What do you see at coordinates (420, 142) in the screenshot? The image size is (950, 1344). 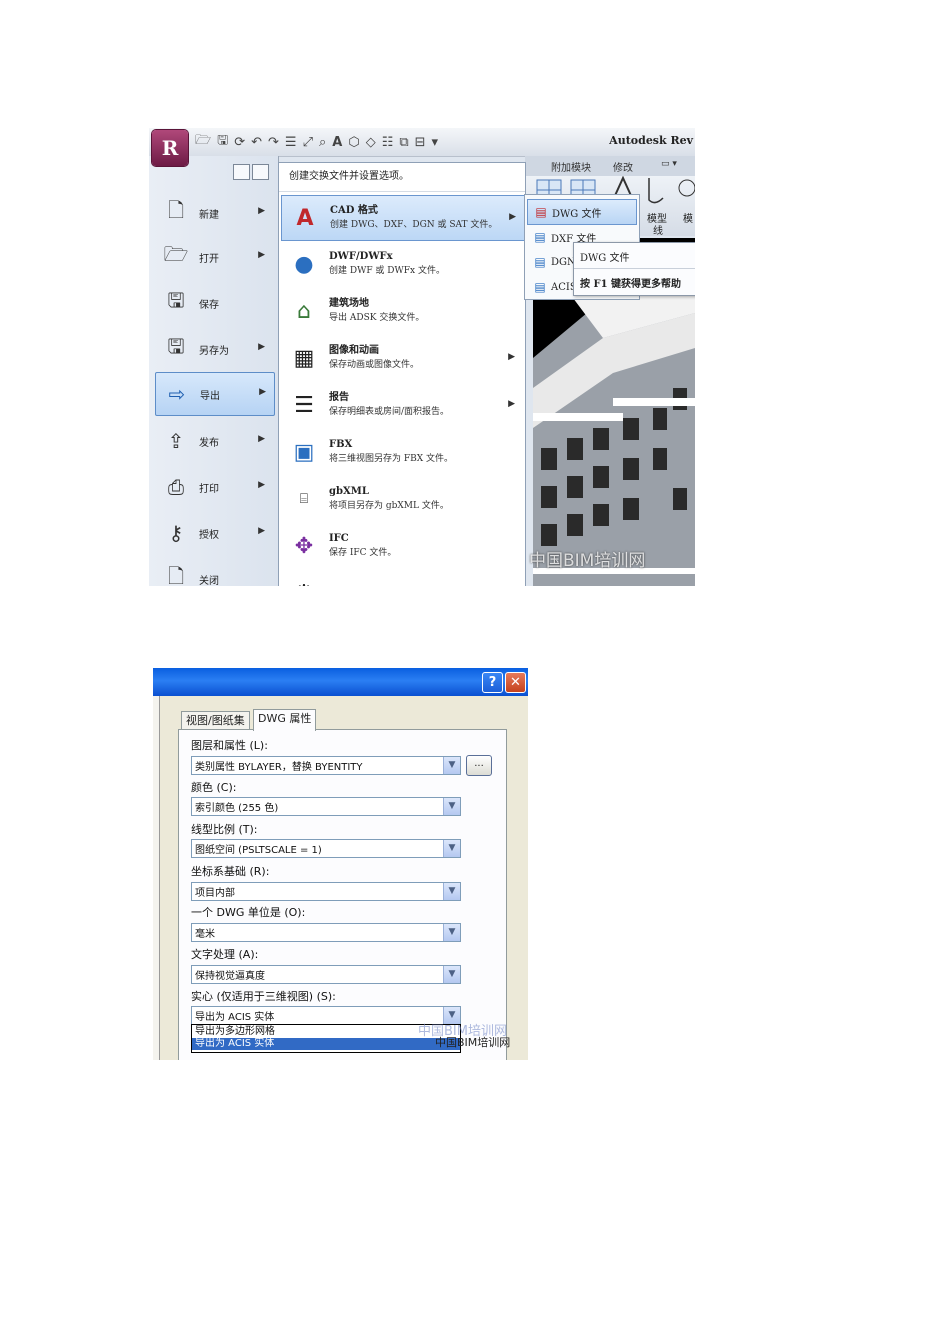 I see `switch-windows-icon: ⊟` at bounding box center [420, 142].